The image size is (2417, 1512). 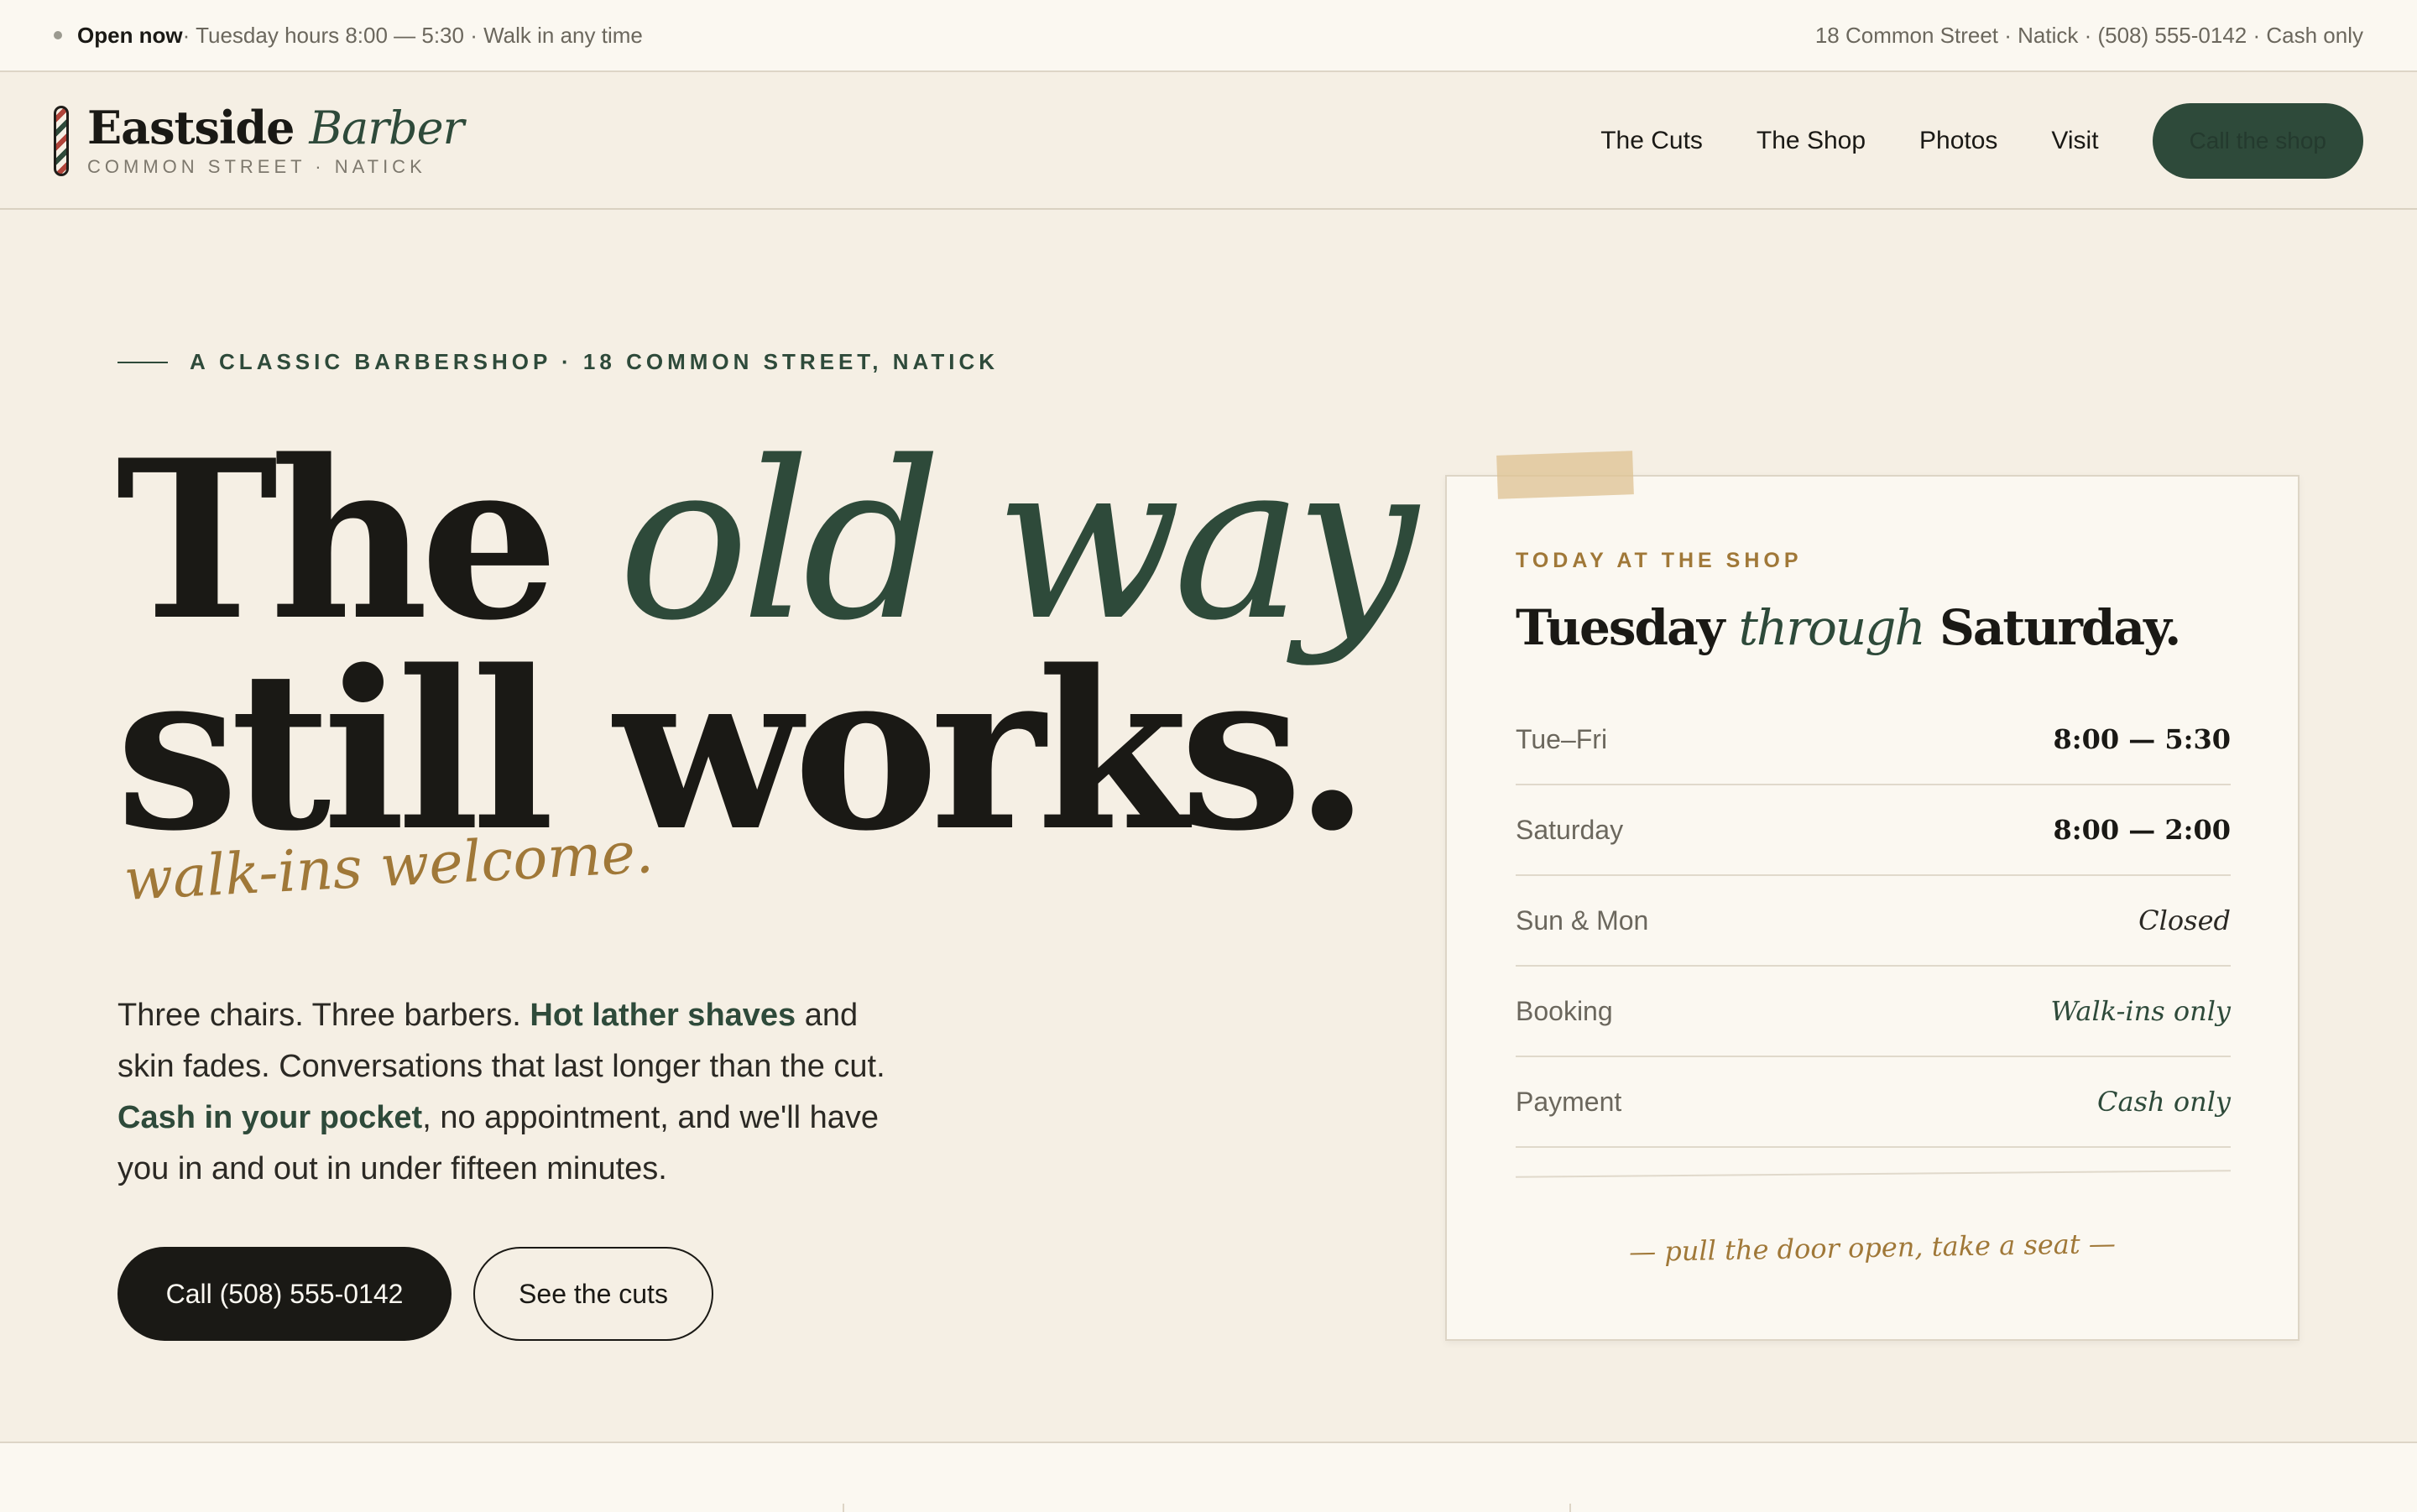 What do you see at coordinates (1811, 141) in the screenshot?
I see `nav-item-the-shop: The Shop` at bounding box center [1811, 141].